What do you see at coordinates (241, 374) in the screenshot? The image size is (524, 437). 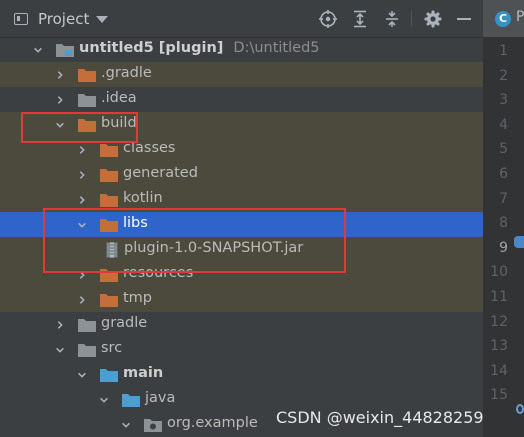 I see `tree-folder-item: main` at bounding box center [241, 374].